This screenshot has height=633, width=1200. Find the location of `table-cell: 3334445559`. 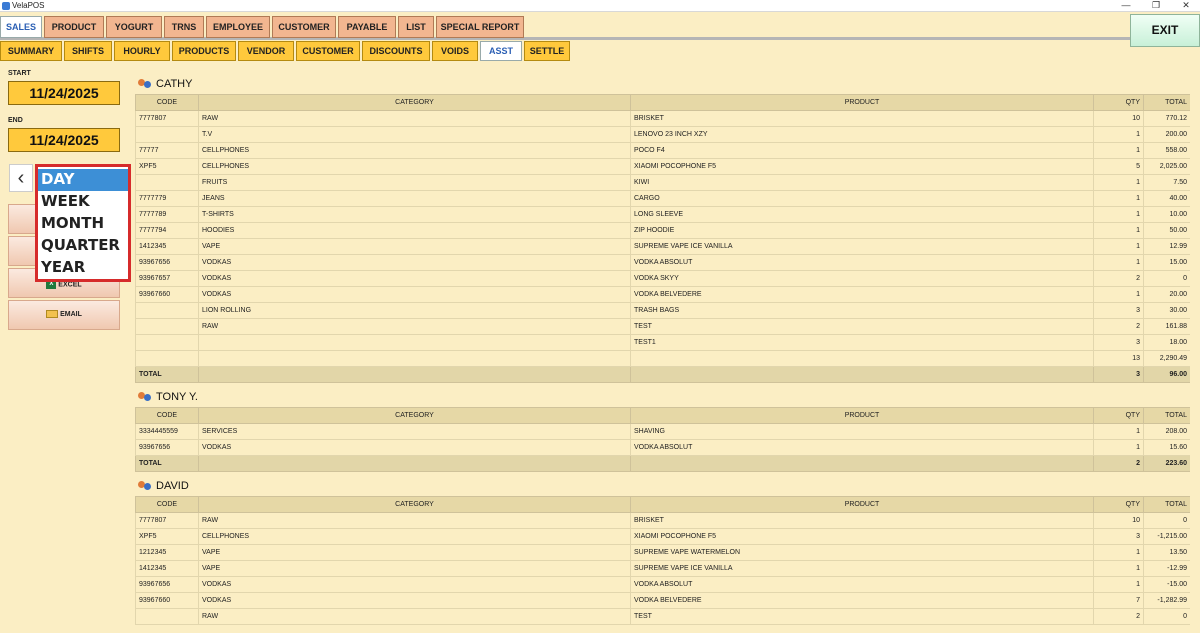

table-cell: 3334445559 is located at coordinates (167, 431).